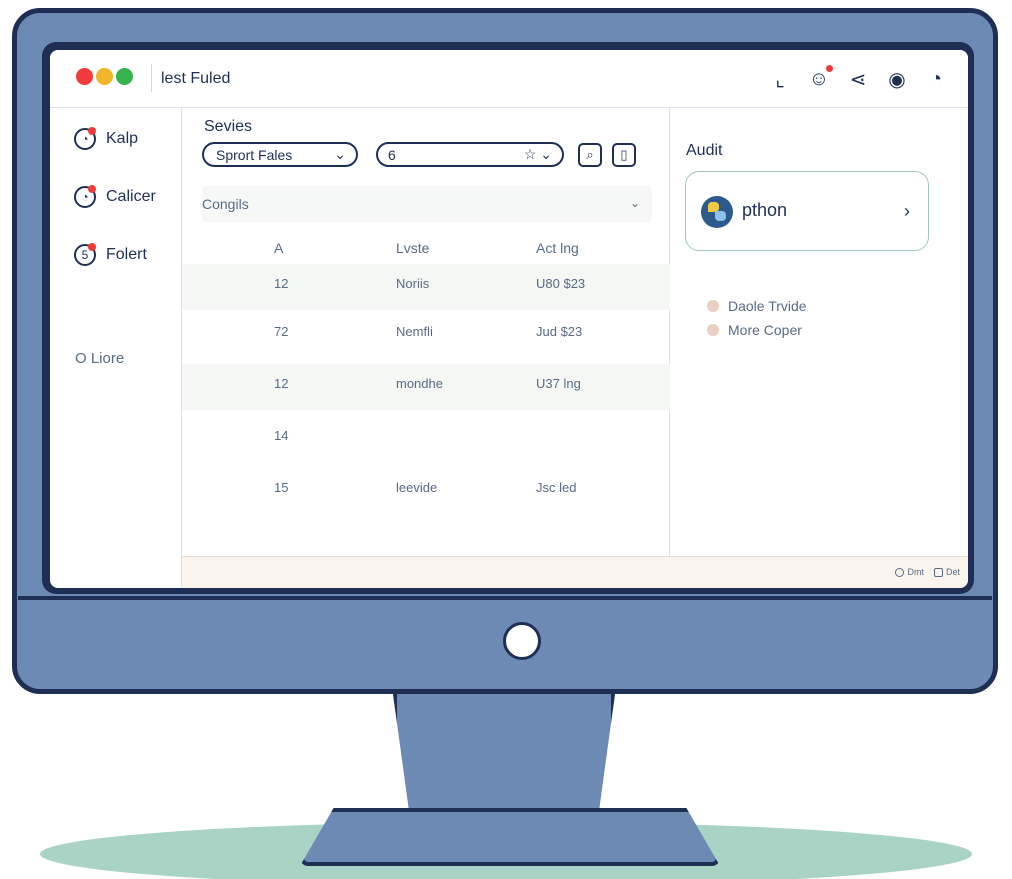  I want to click on sidebar: ◔ Kalp ◔ Calicer 5 Folert O Liore, so click(116, 348).